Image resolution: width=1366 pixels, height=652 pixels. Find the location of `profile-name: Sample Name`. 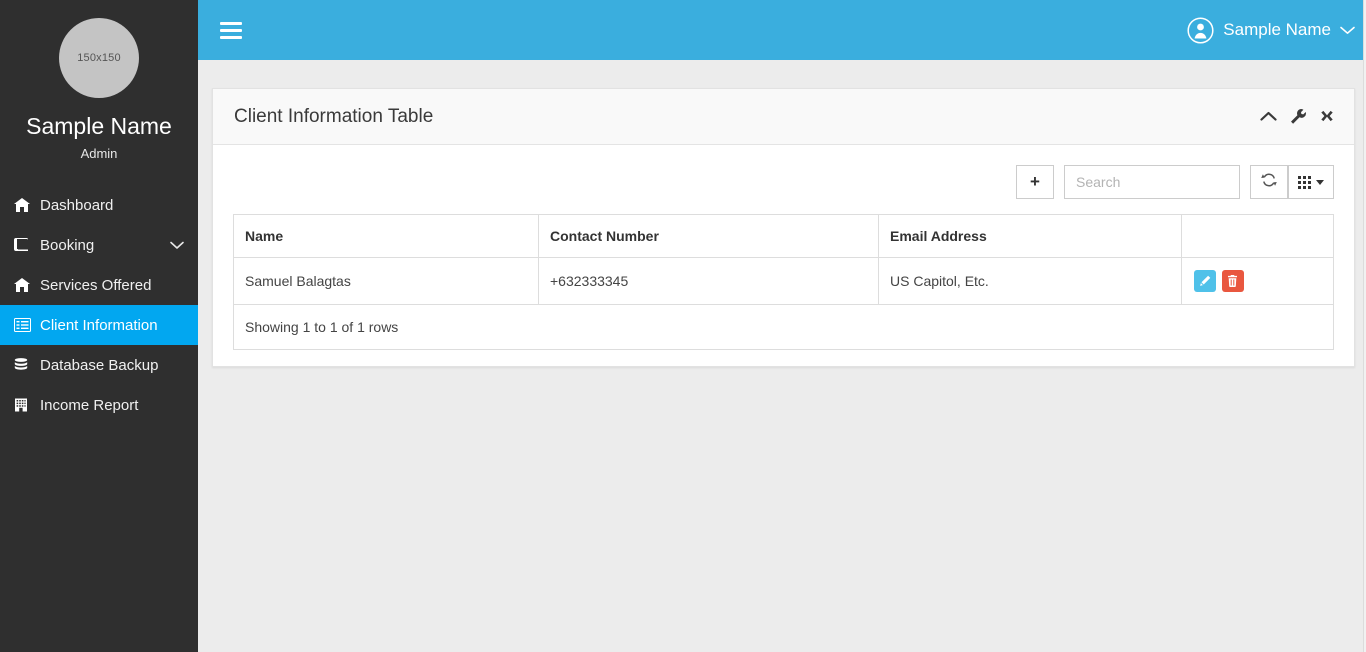

profile-name: Sample Name is located at coordinates (99, 126).